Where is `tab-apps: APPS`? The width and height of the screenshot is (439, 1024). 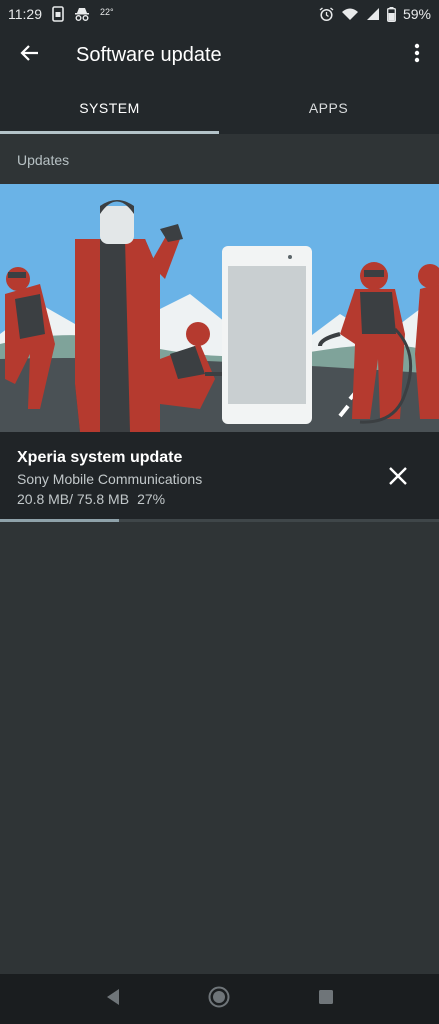 tab-apps: APPS is located at coordinates (328, 108).